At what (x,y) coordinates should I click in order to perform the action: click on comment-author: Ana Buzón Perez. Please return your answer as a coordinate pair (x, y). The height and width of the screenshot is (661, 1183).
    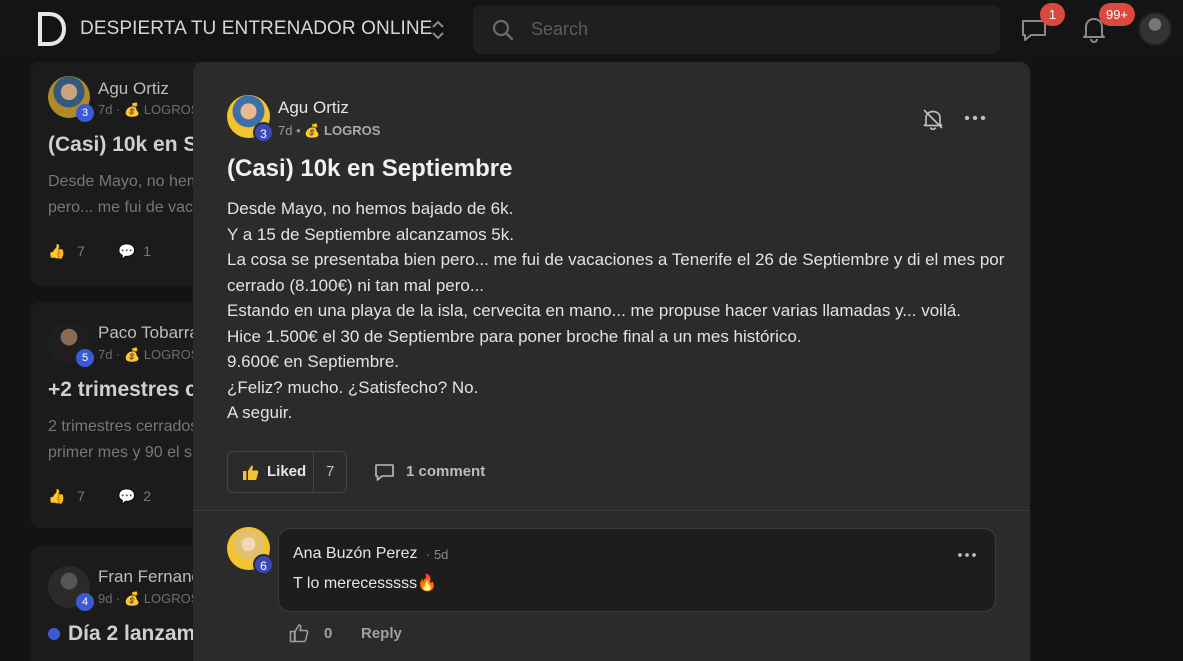
    Looking at the image, I should click on (355, 554).